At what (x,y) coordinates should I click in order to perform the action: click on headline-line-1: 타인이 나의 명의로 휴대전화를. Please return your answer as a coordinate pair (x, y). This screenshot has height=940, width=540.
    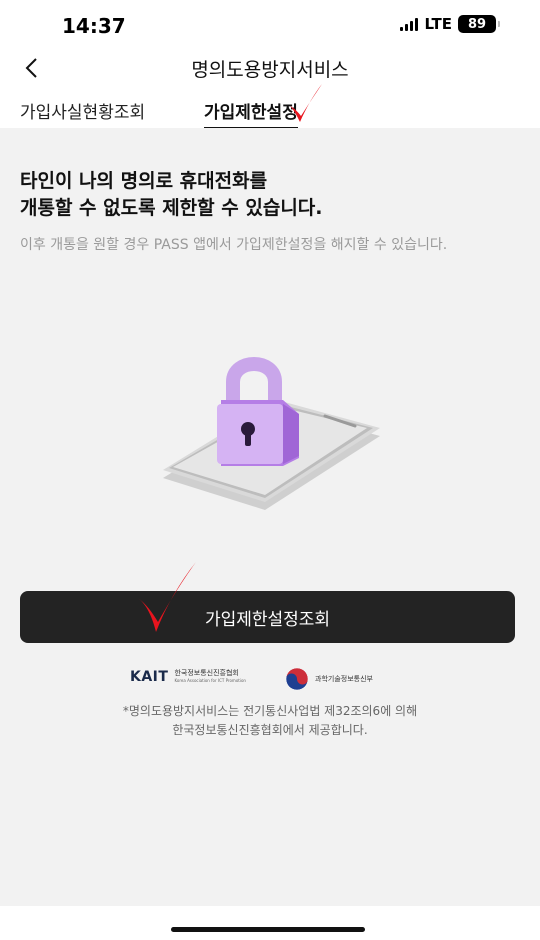
    Looking at the image, I should click on (144, 181).